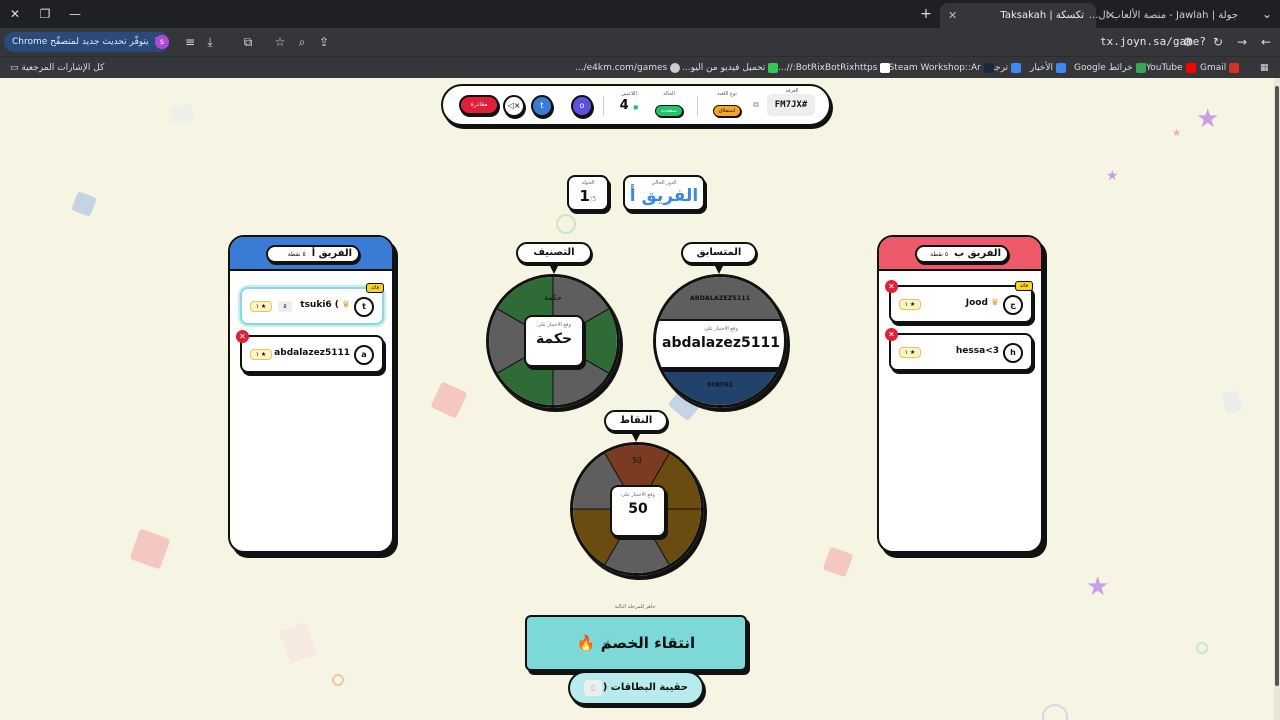 Image resolution: width=1280 pixels, height=720 pixels. What do you see at coordinates (190, 42) in the screenshot?
I see `reading-list-icon: ≡` at bounding box center [190, 42].